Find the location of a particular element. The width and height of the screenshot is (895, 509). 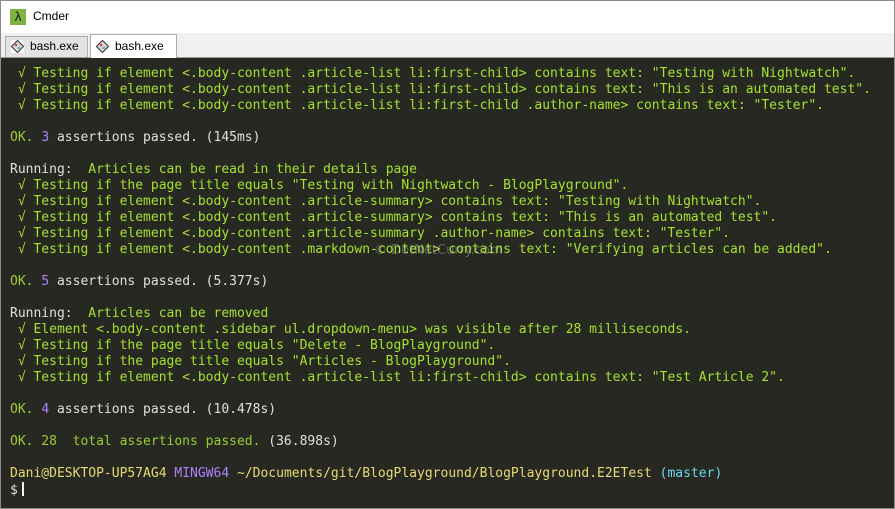

prompt-branch: (master) is located at coordinates (691, 473).